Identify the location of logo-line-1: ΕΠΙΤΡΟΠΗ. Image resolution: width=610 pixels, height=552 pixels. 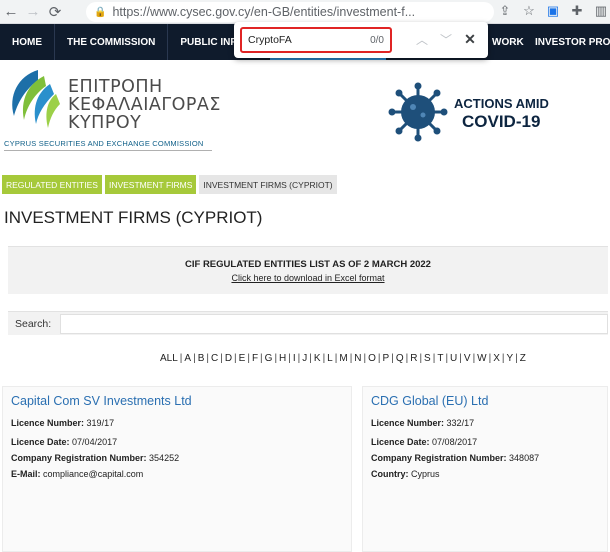
(115, 87).